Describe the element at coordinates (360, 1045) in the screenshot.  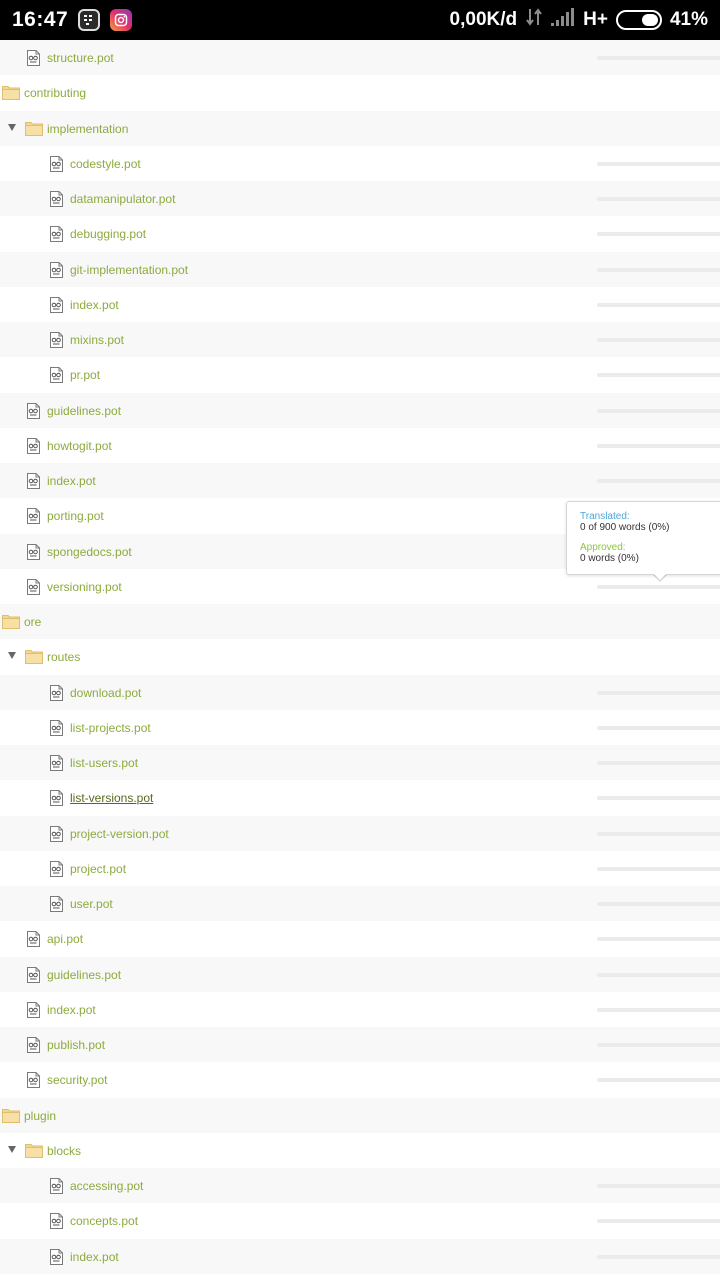
I see `tree-file-row: publish.pot` at that location.